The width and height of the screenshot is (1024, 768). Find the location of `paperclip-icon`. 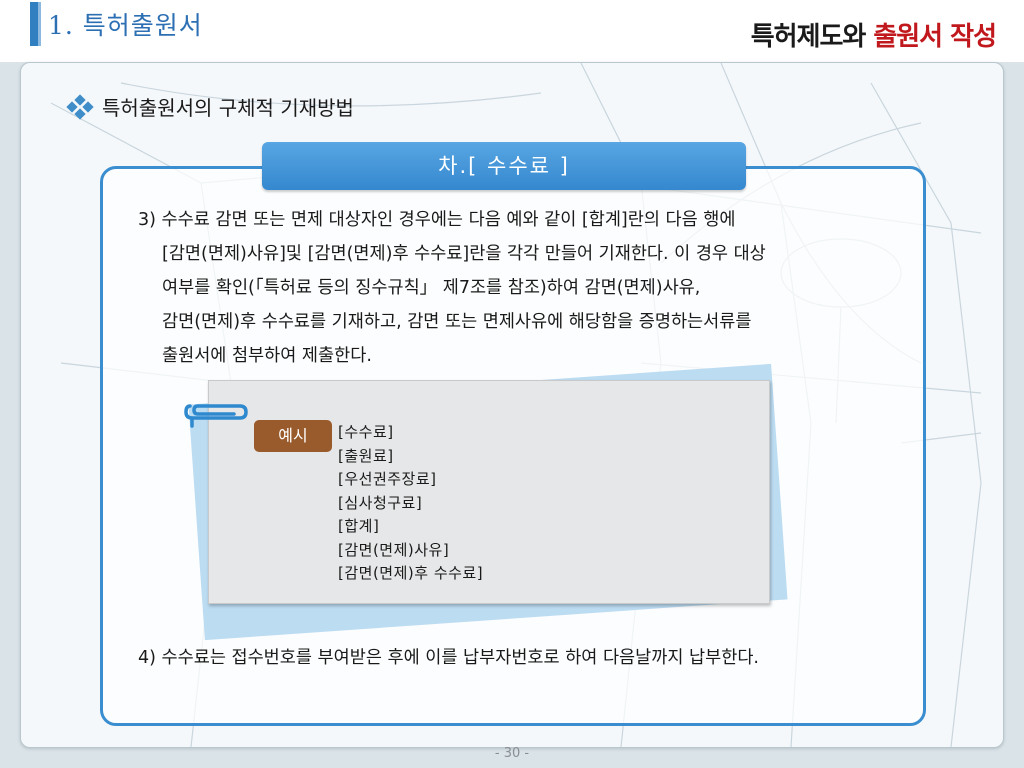

paperclip-icon is located at coordinates (216, 416).